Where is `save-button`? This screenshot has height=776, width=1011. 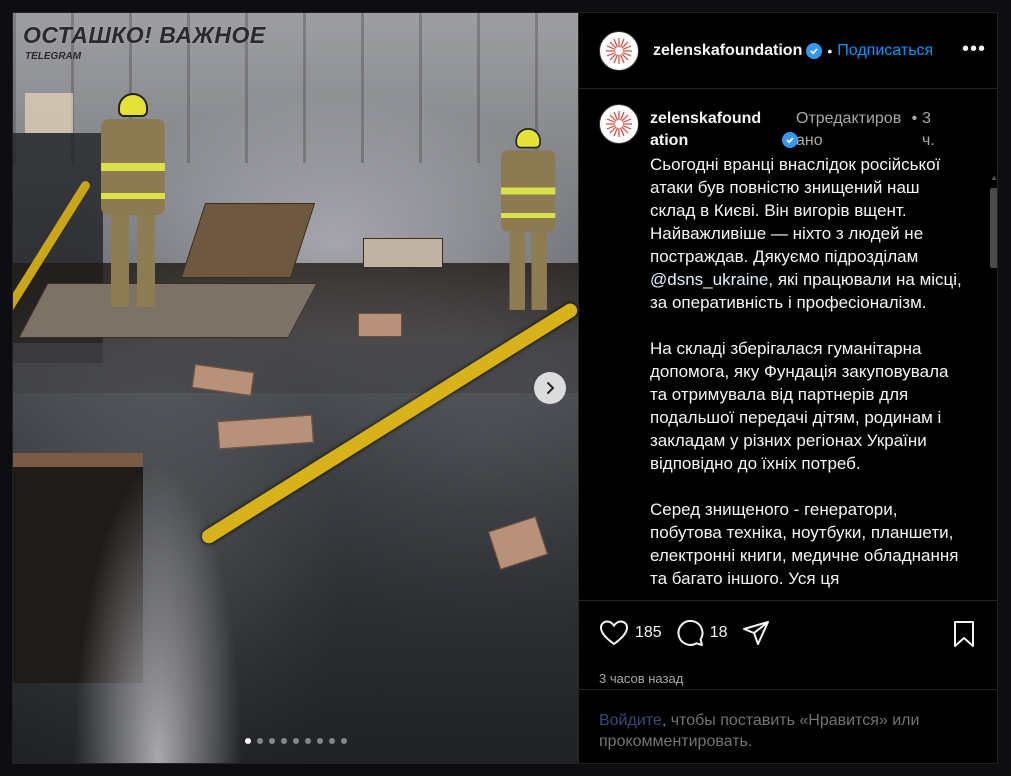 save-button is located at coordinates (964, 636).